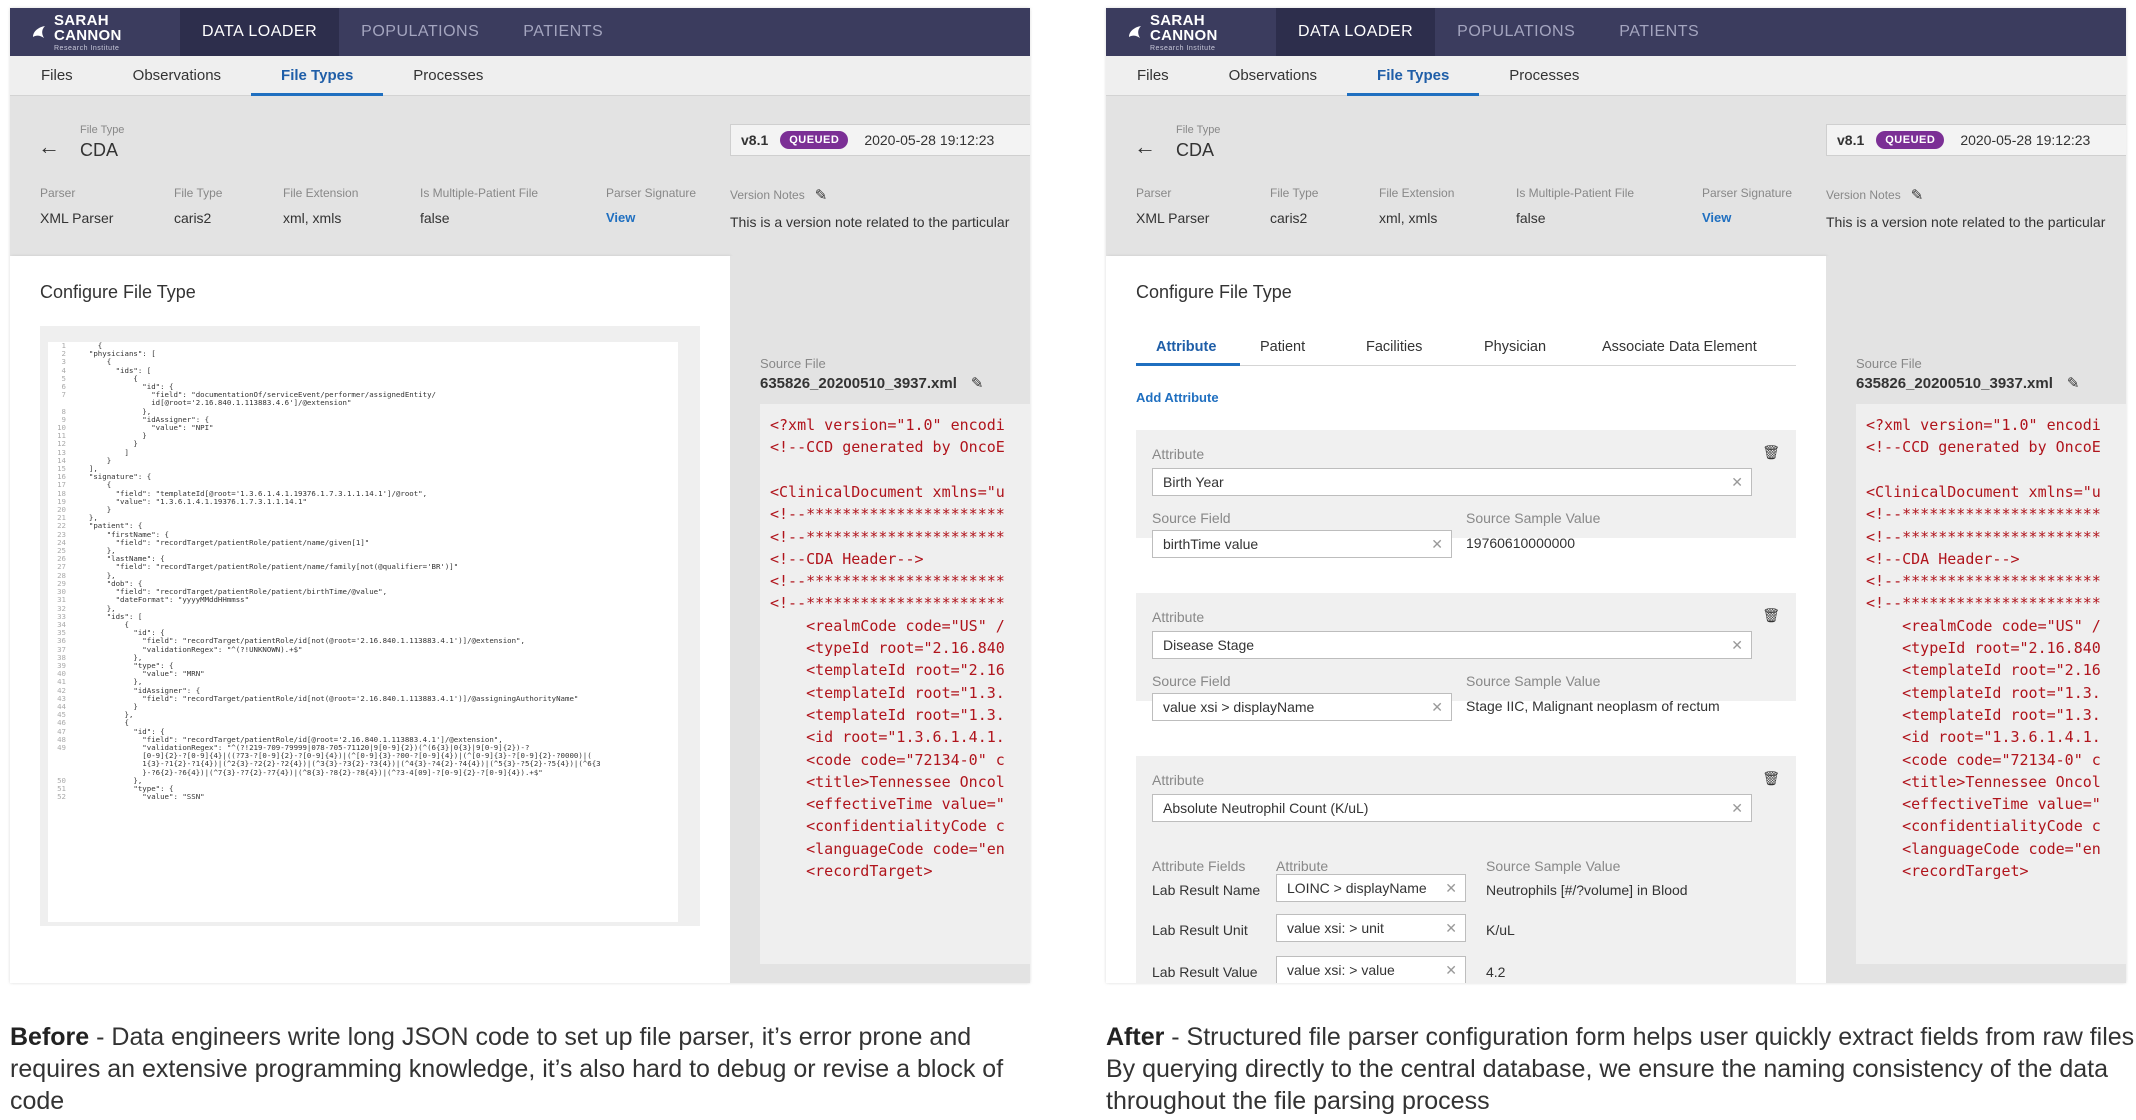  What do you see at coordinates (1211, 544) in the screenshot?
I see `source-field-value: birthTime value` at bounding box center [1211, 544].